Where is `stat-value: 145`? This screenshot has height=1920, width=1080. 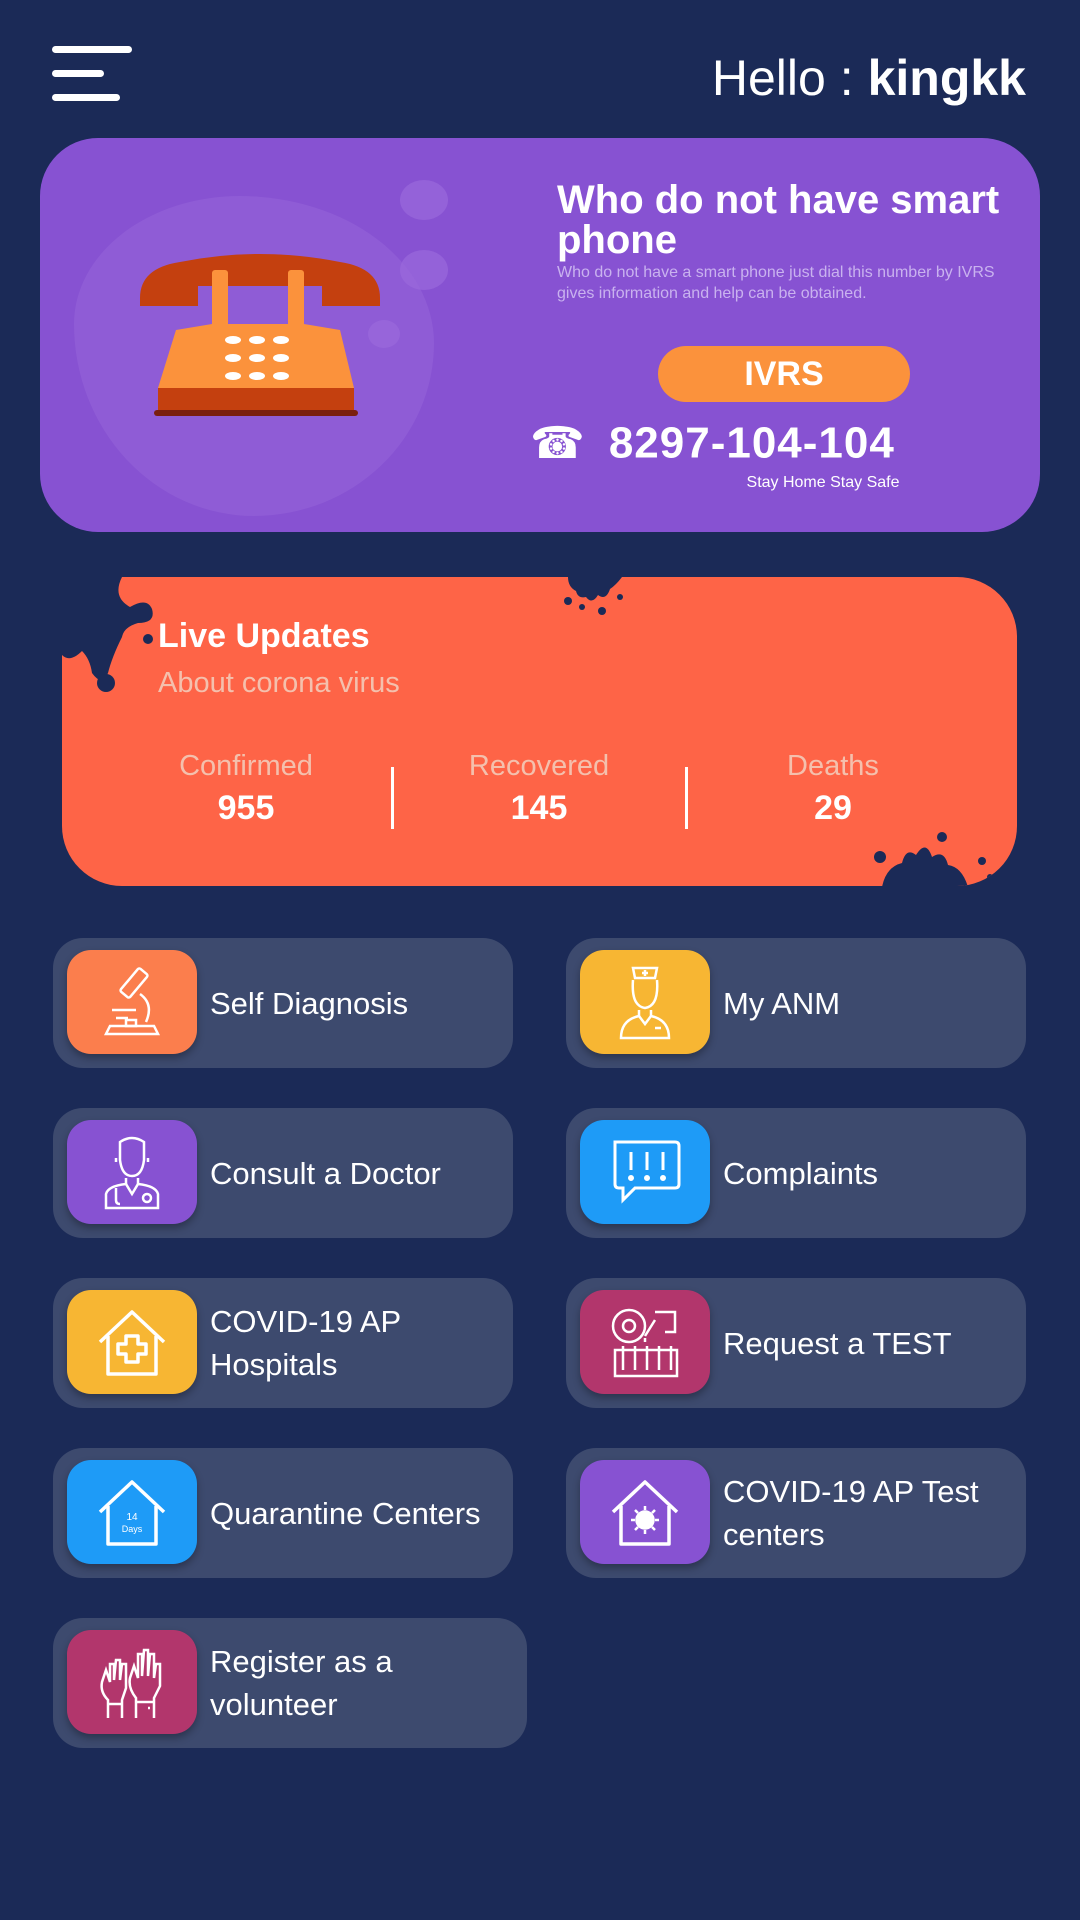
stat-value: 145 is located at coordinates (539, 808).